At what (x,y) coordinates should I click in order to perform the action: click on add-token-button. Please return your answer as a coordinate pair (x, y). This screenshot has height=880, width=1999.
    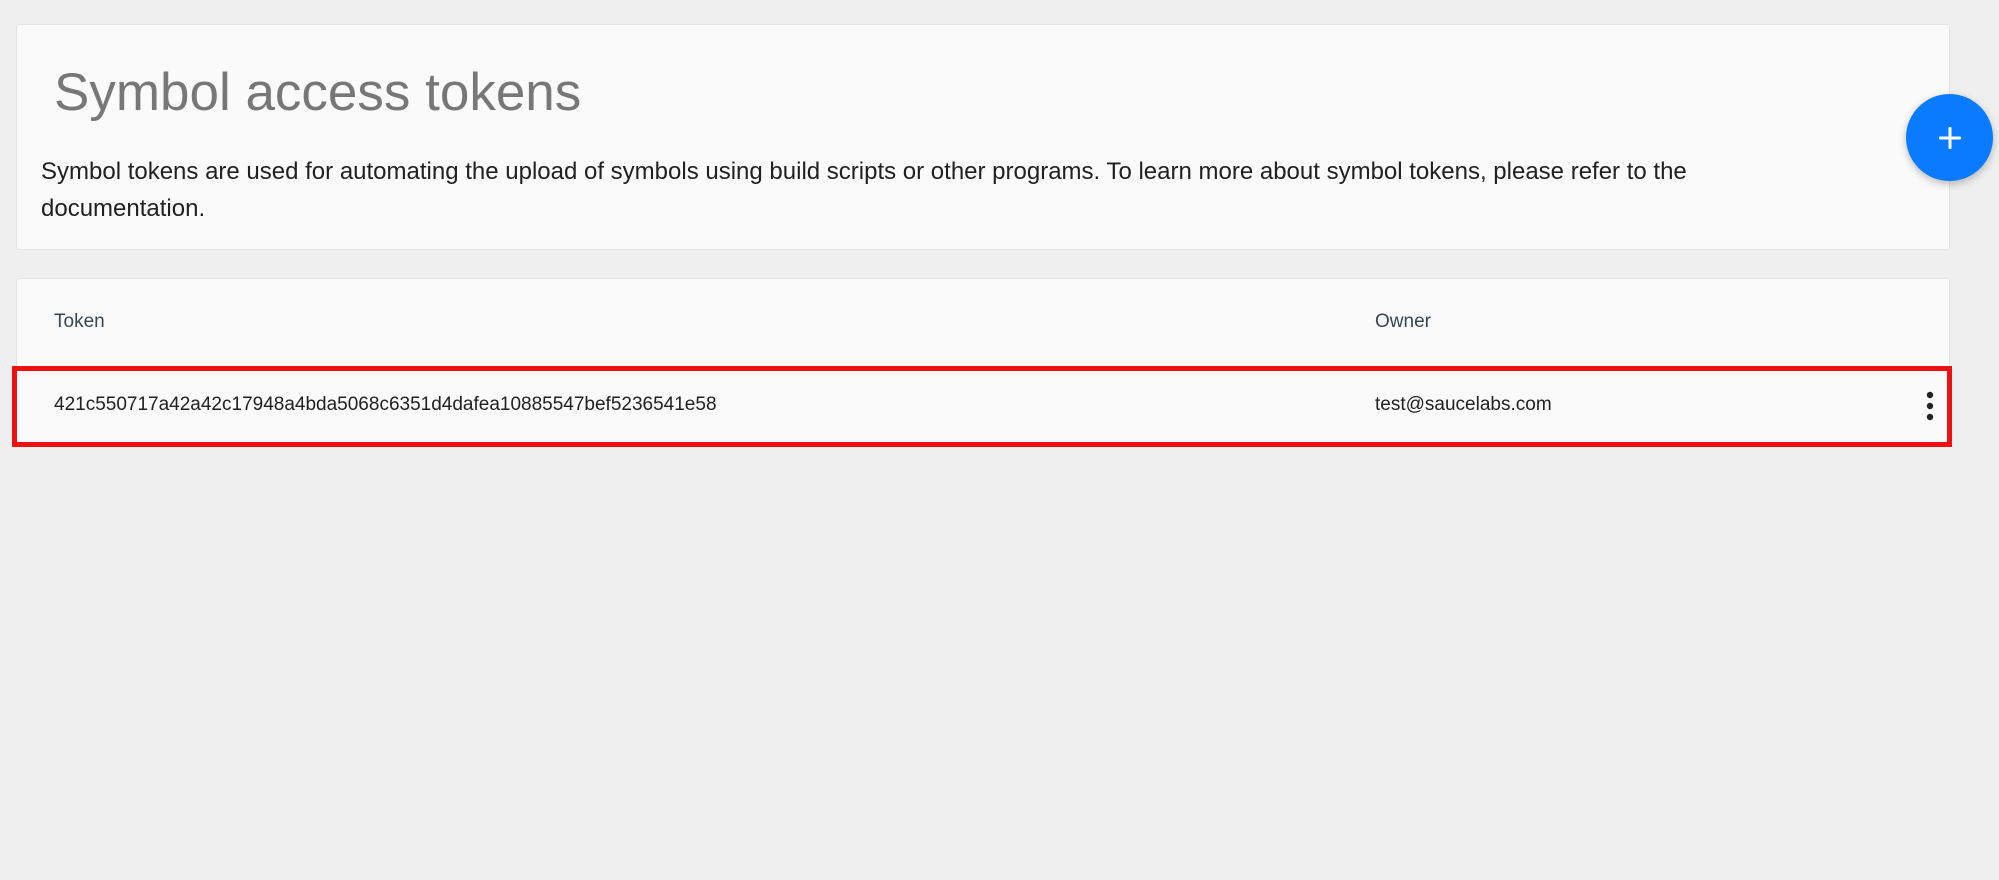
    Looking at the image, I should click on (1949, 137).